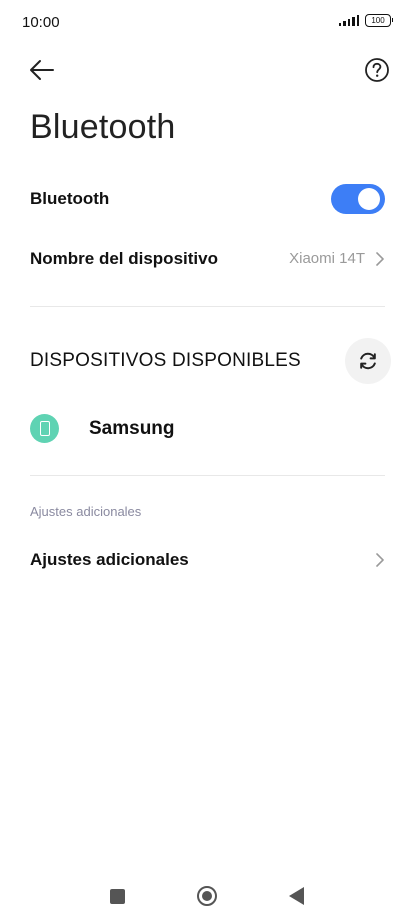 The height and width of the screenshot is (923, 415). I want to click on phone-icon, so click(44, 428).